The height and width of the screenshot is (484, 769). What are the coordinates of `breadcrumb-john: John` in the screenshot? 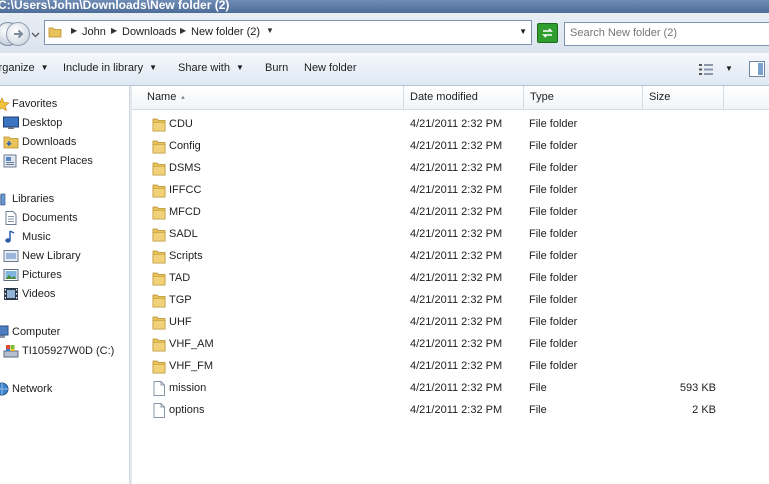 It's located at (94, 32).